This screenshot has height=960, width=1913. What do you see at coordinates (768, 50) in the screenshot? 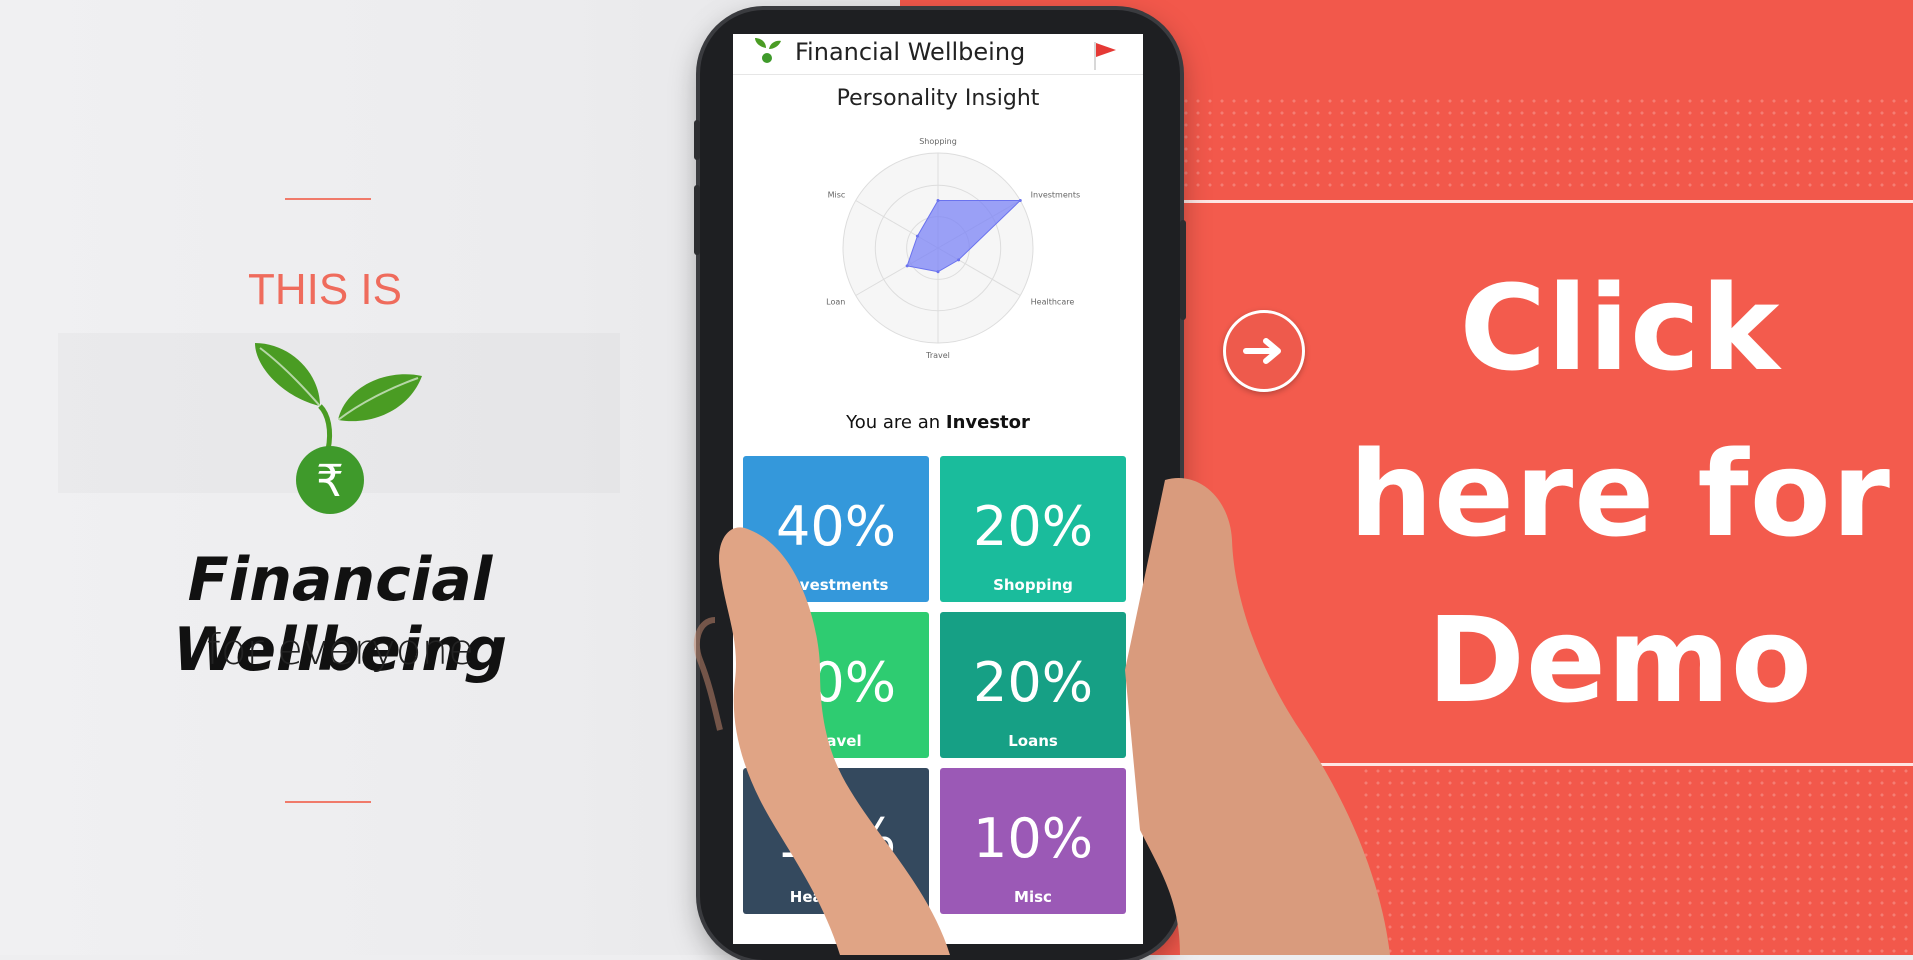
I see `sprout-icon` at bounding box center [768, 50].